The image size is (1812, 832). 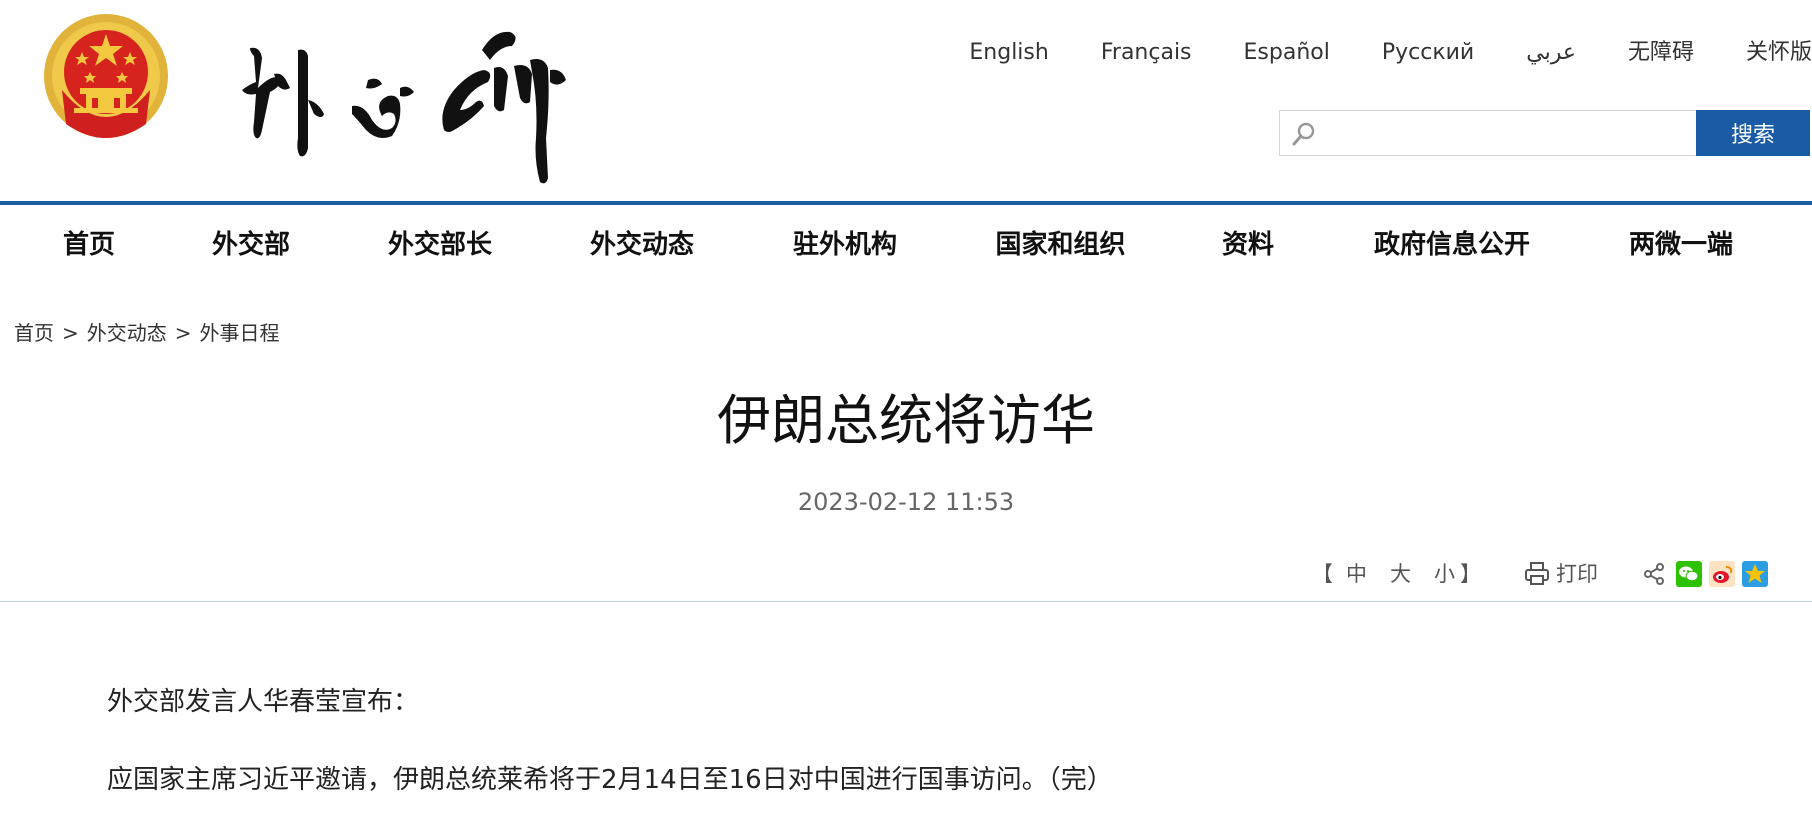 What do you see at coordinates (1470, 574) in the screenshot?
I see `font-size-bracket-close: 】` at bounding box center [1470, 574].